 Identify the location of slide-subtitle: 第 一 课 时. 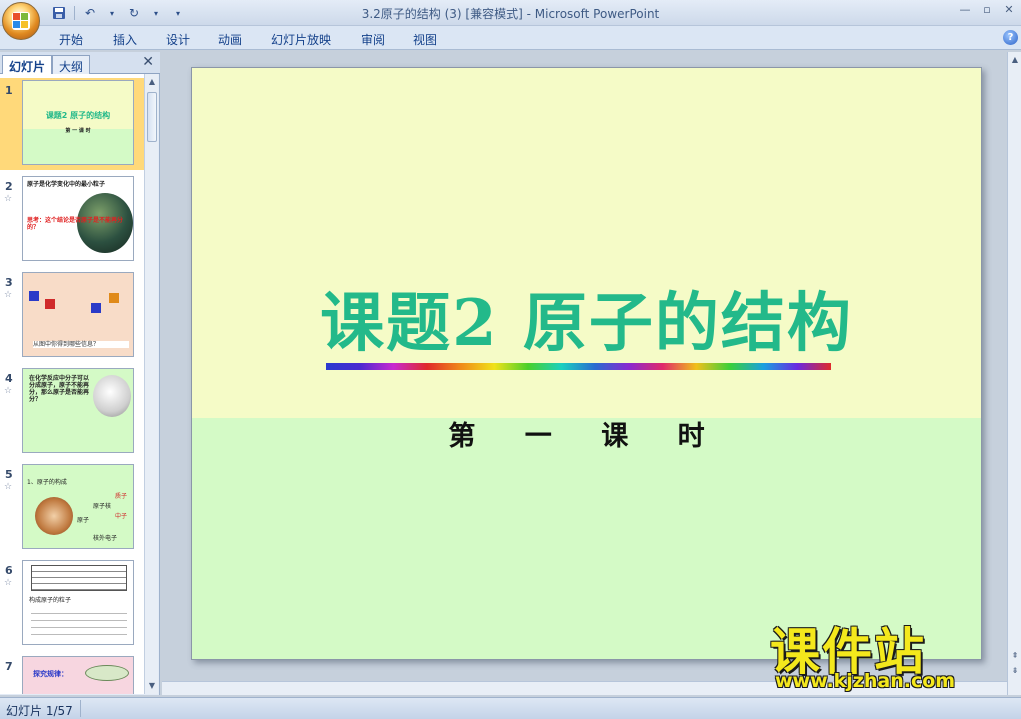
(586, 433).